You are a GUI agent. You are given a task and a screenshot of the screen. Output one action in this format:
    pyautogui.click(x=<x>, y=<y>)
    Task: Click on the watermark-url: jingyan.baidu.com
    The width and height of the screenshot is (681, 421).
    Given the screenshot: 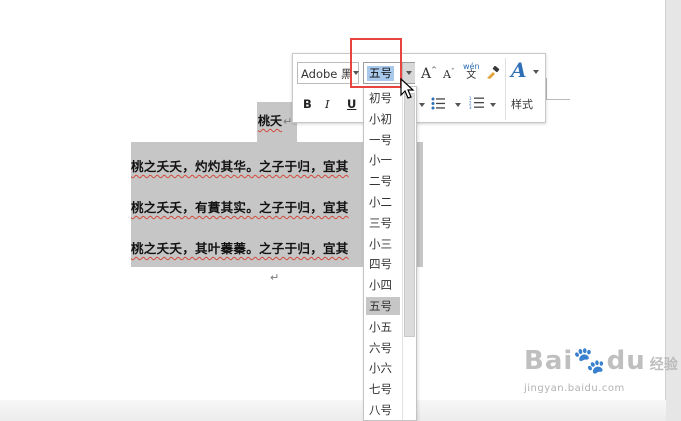 What is the action you would take?
    pyautogui.click(x=574, y=388)
    